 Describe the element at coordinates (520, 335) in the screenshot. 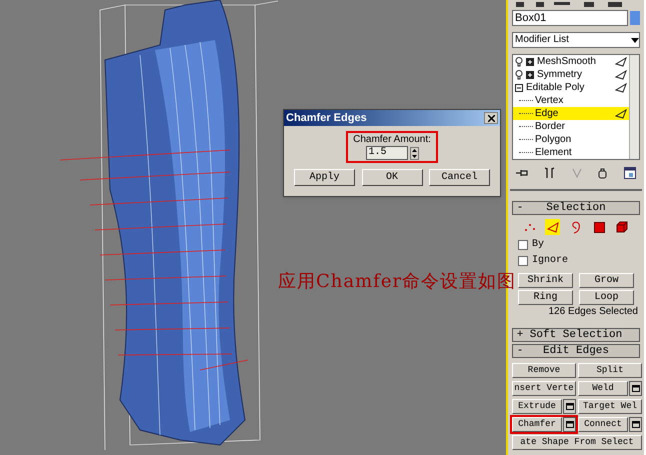

I see `rollout-toggle: +` at that location.